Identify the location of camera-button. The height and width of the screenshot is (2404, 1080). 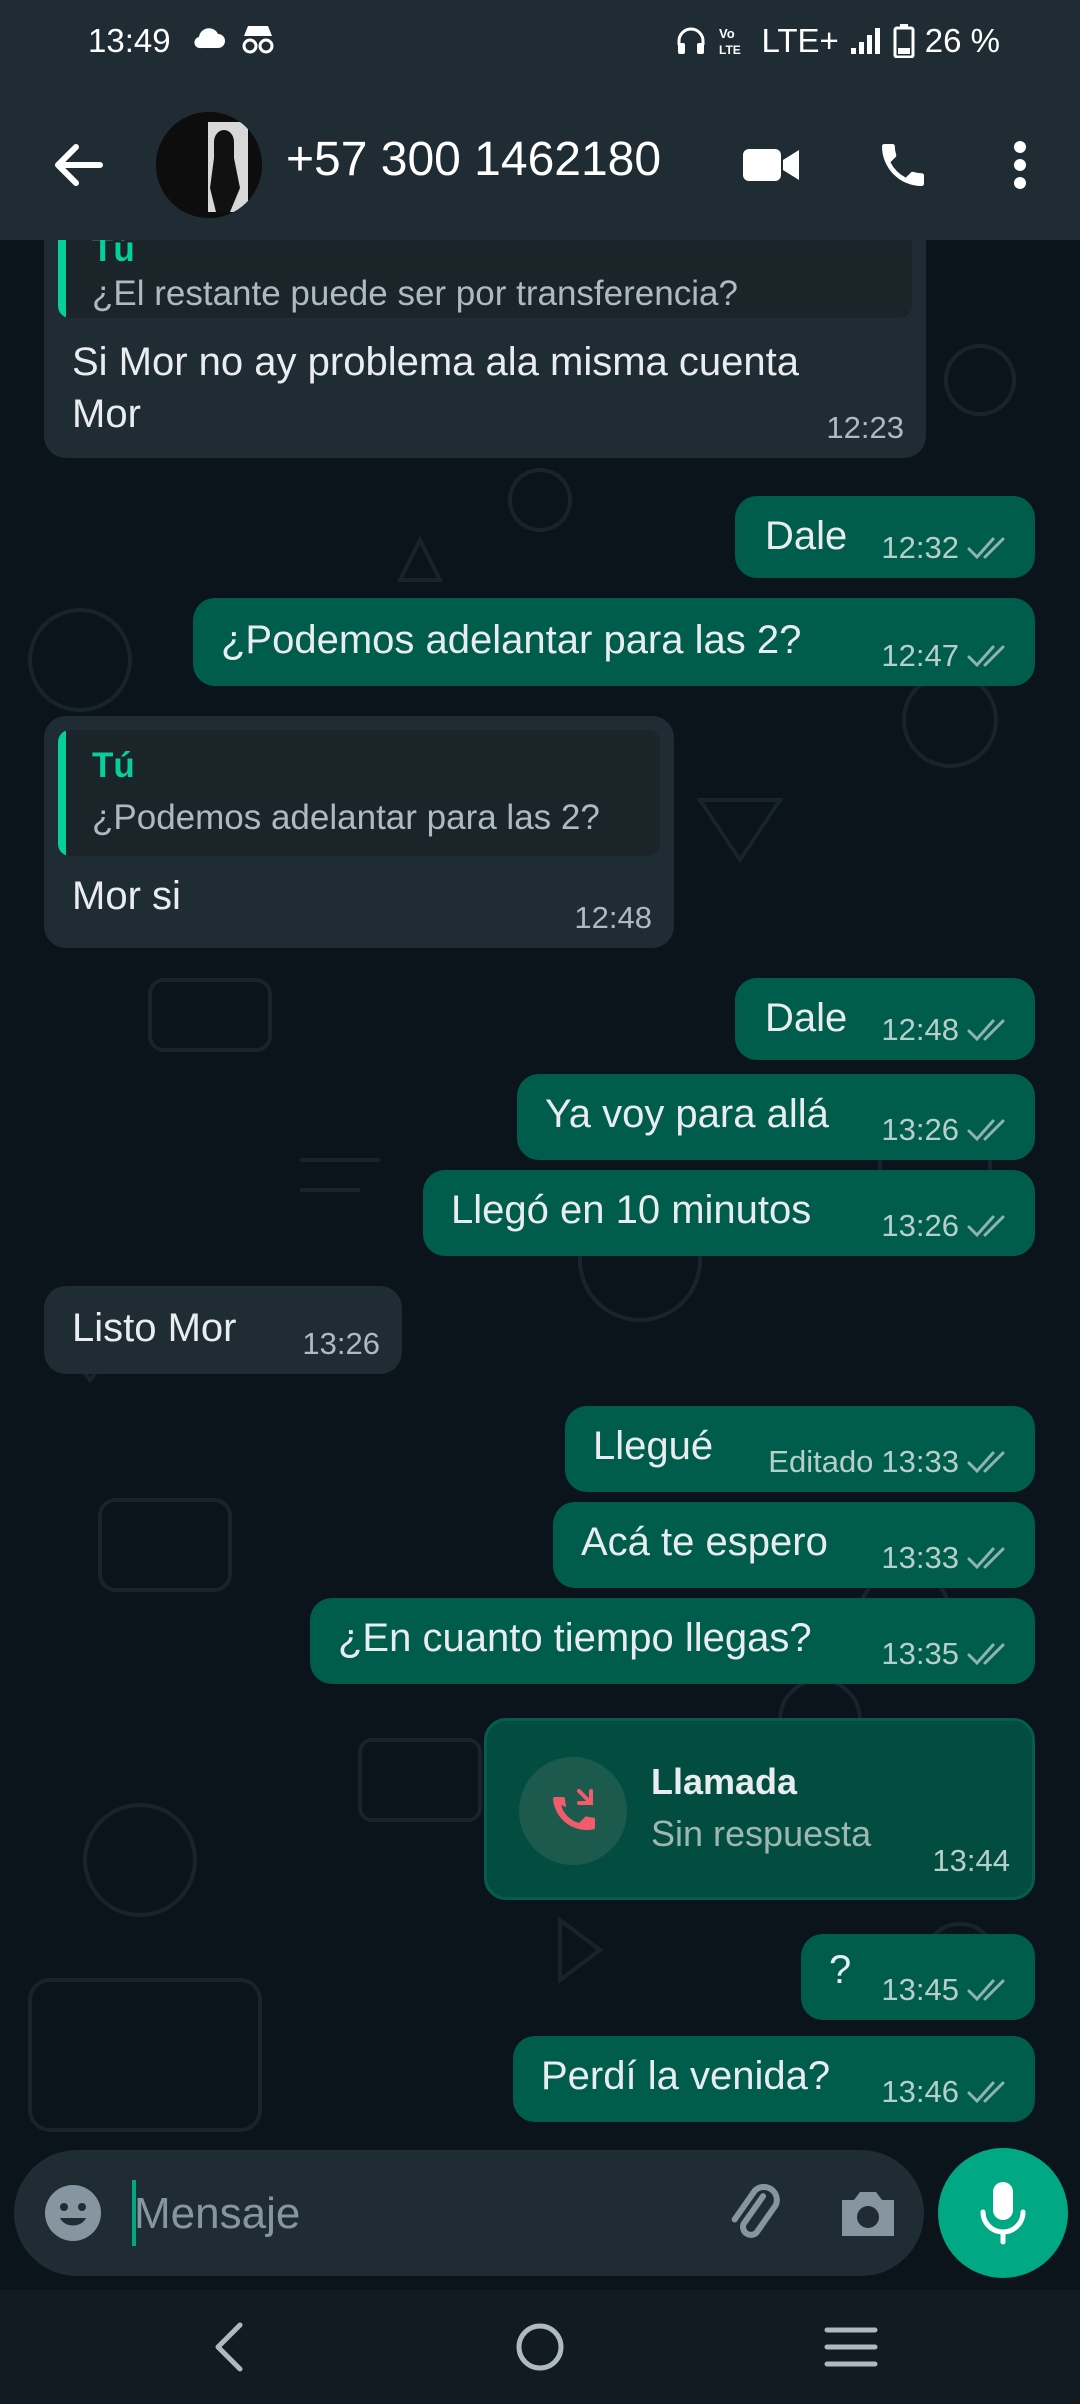
(868, 2214).